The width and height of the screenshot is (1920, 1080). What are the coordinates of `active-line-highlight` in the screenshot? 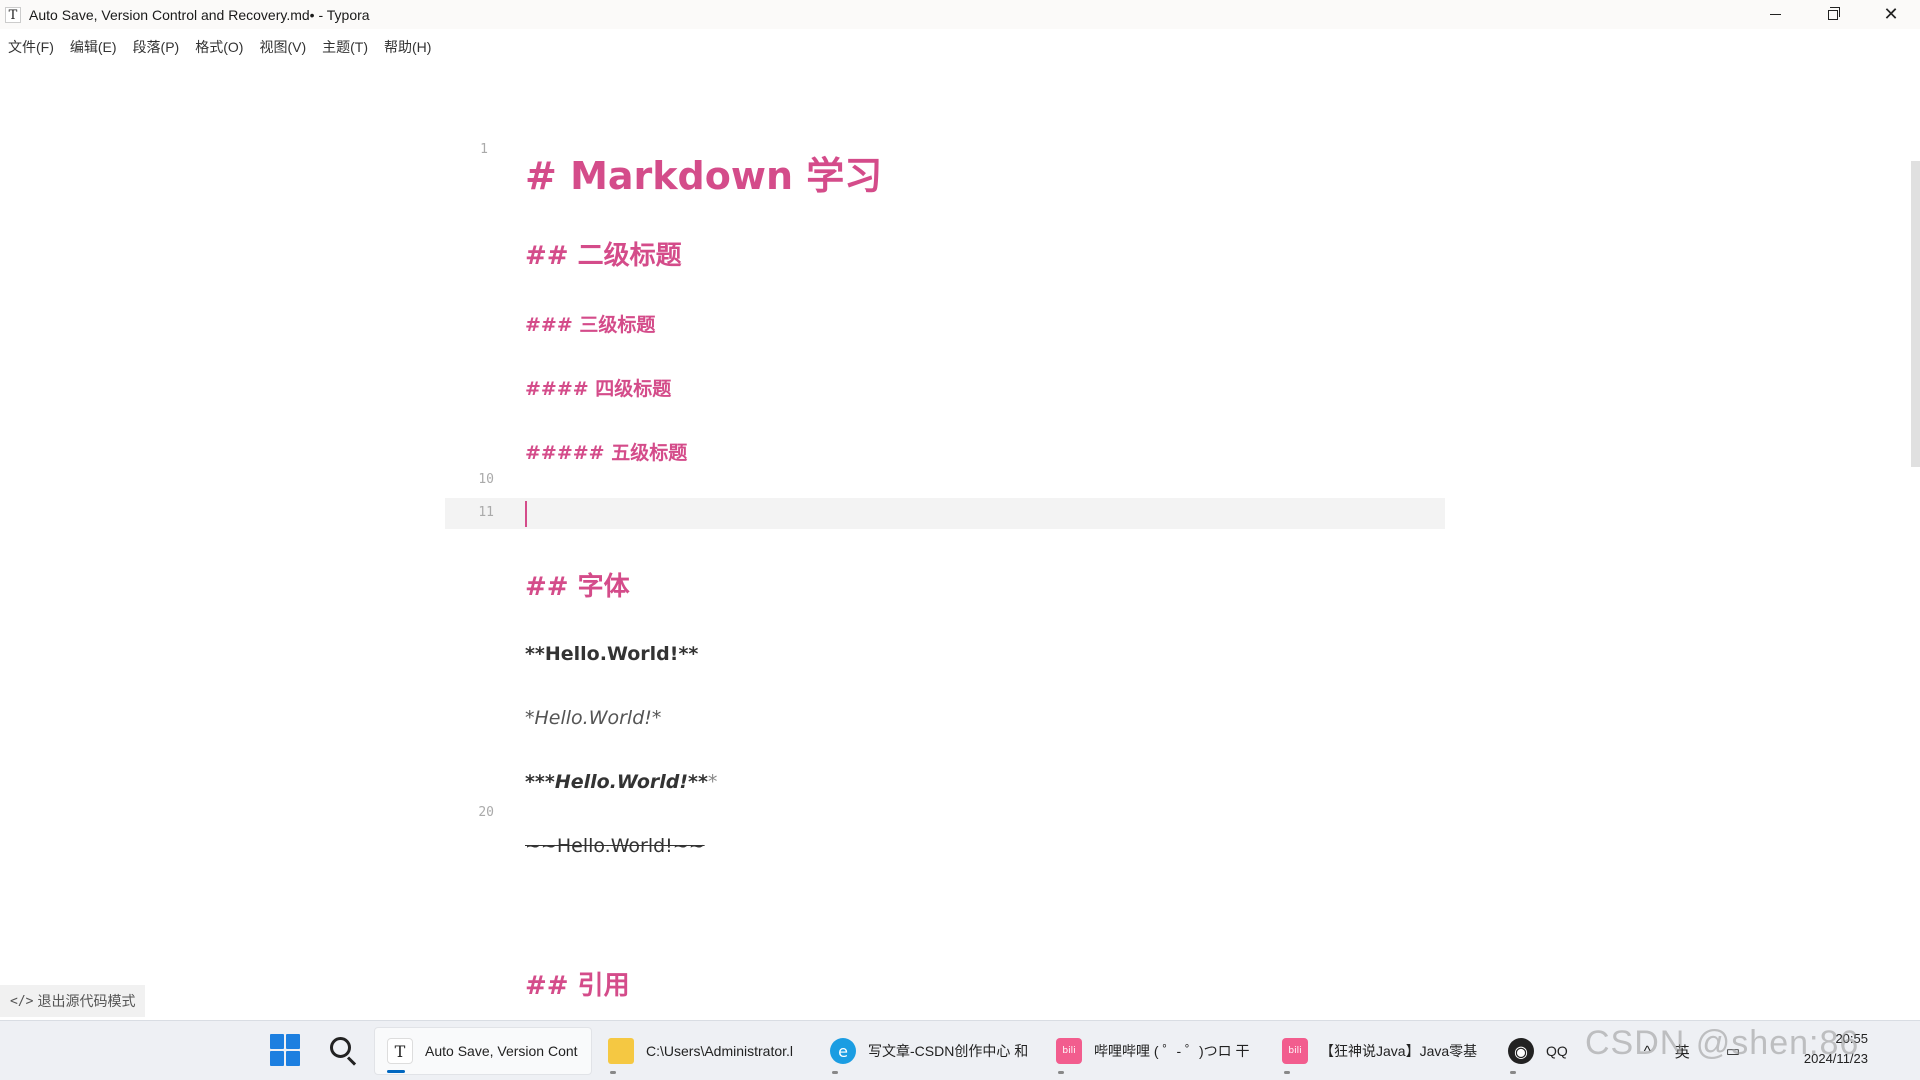 It's located at (945, 513).